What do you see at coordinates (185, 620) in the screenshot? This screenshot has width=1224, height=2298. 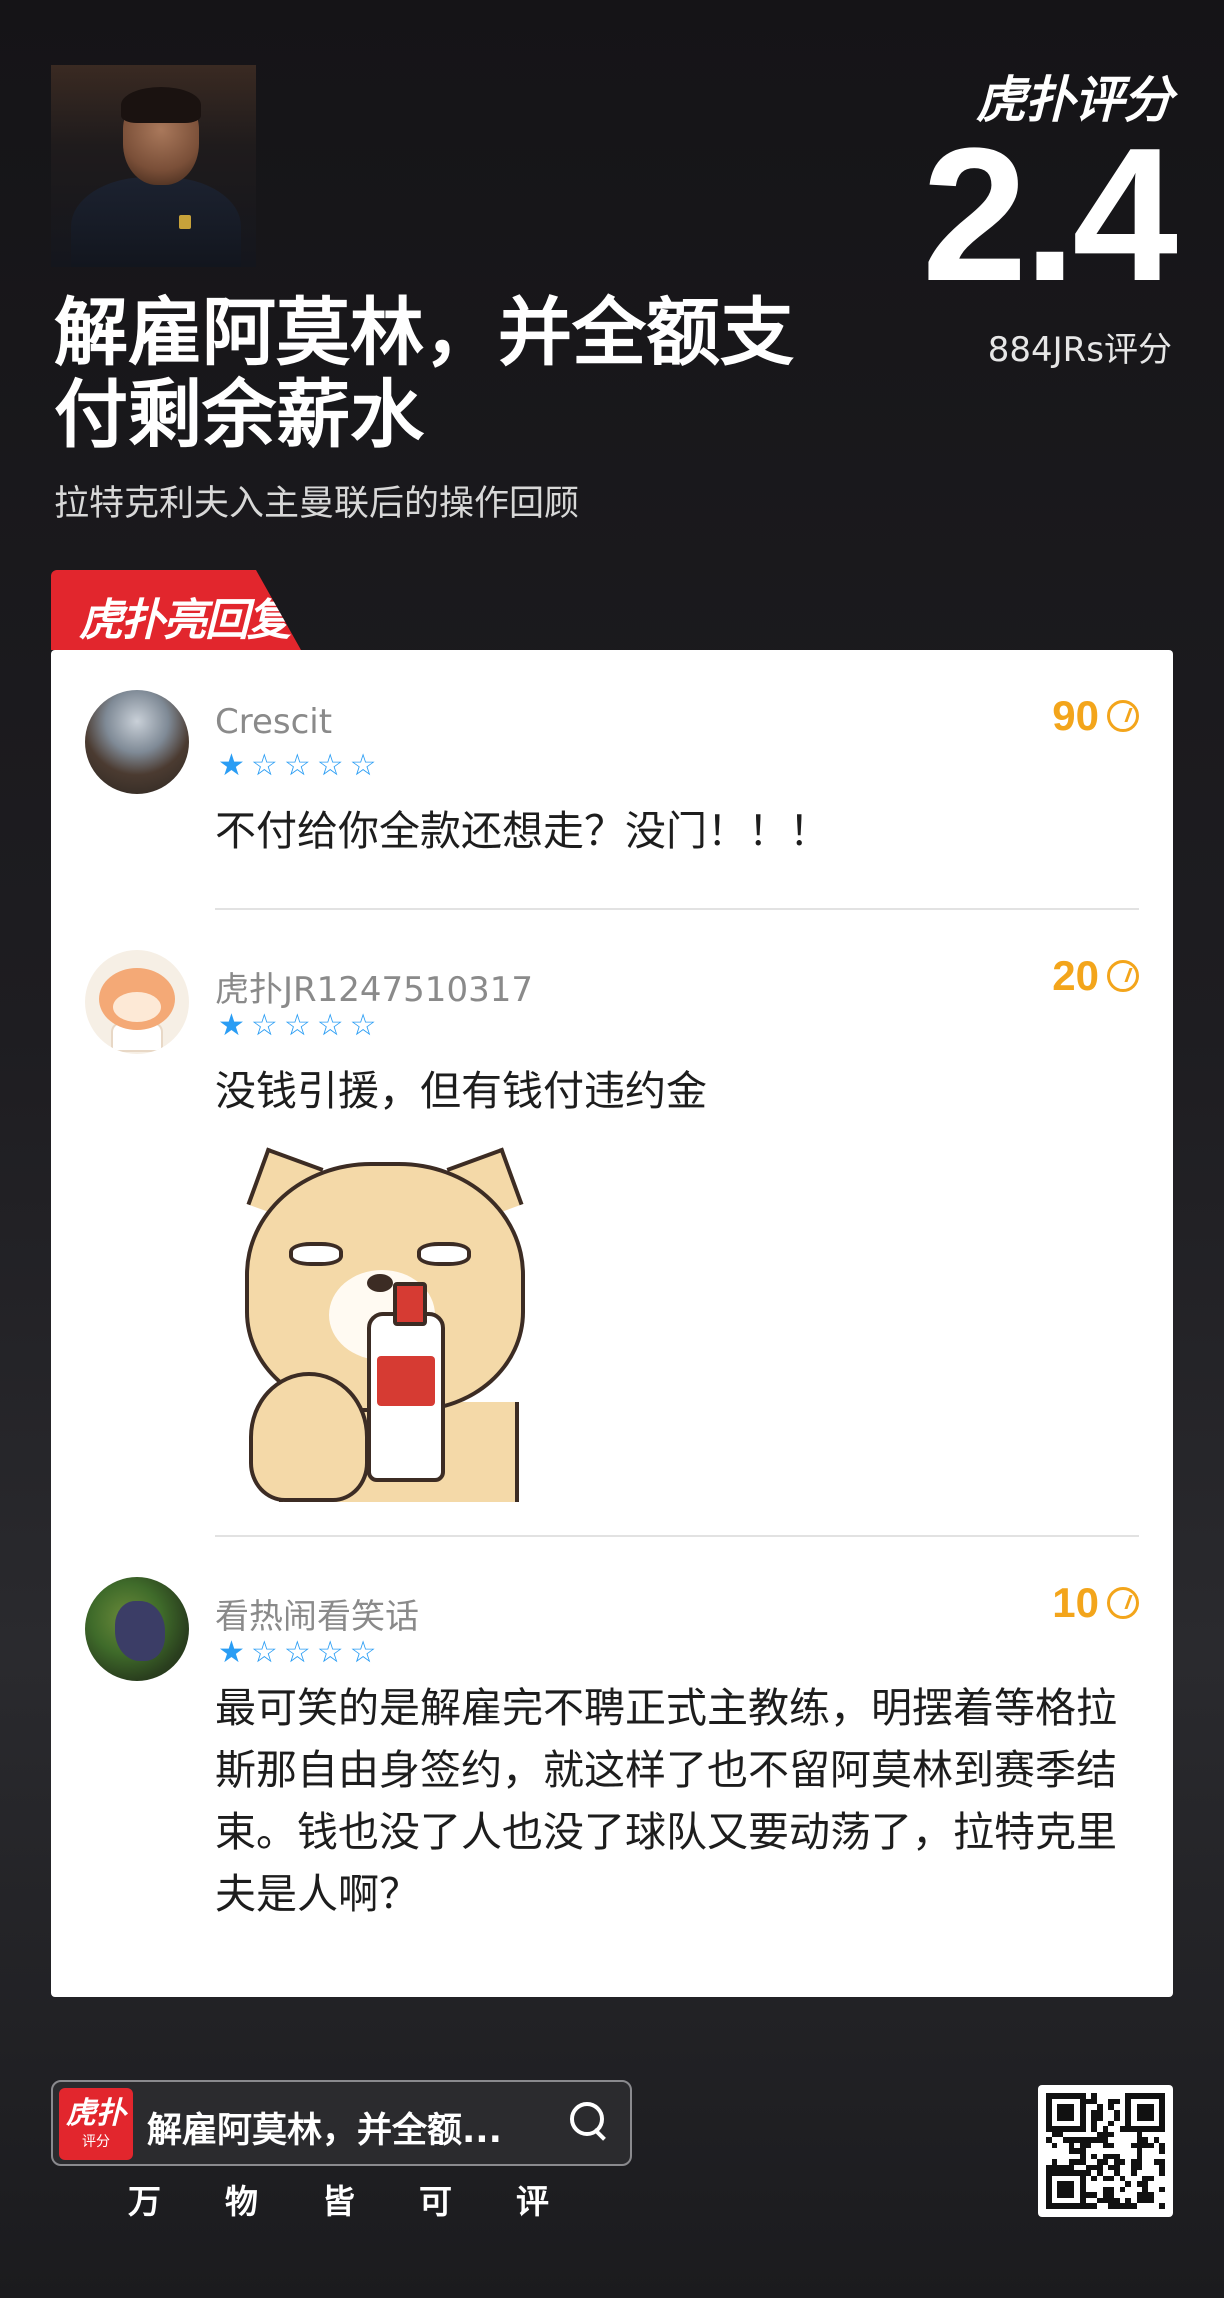 I see `hot-replies-label: 虎扑亮回复` at bounding box center [185, 620].